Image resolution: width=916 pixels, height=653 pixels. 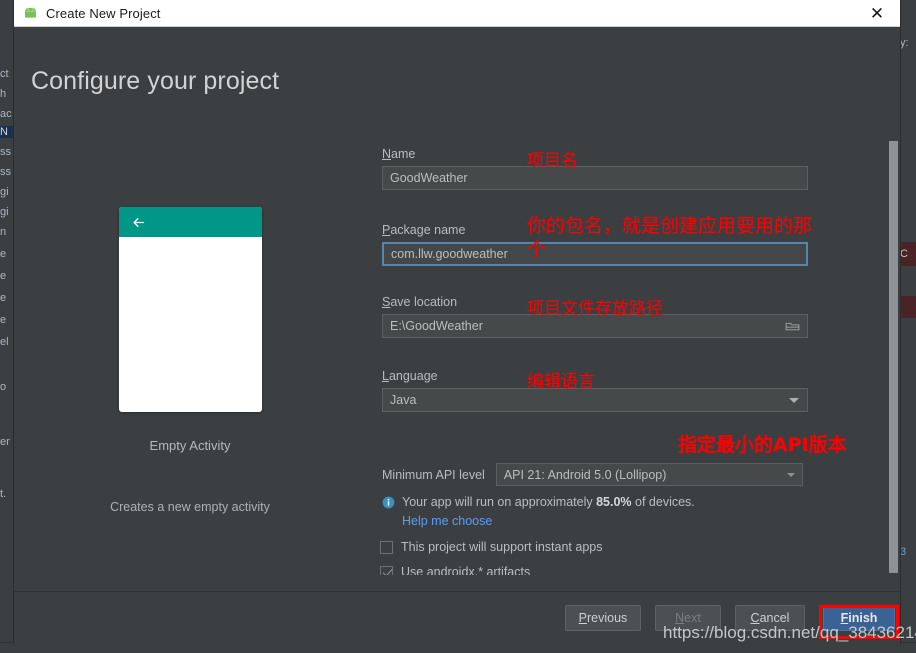 I want to click on next-button-label: Next, so click(x=688, y=618).